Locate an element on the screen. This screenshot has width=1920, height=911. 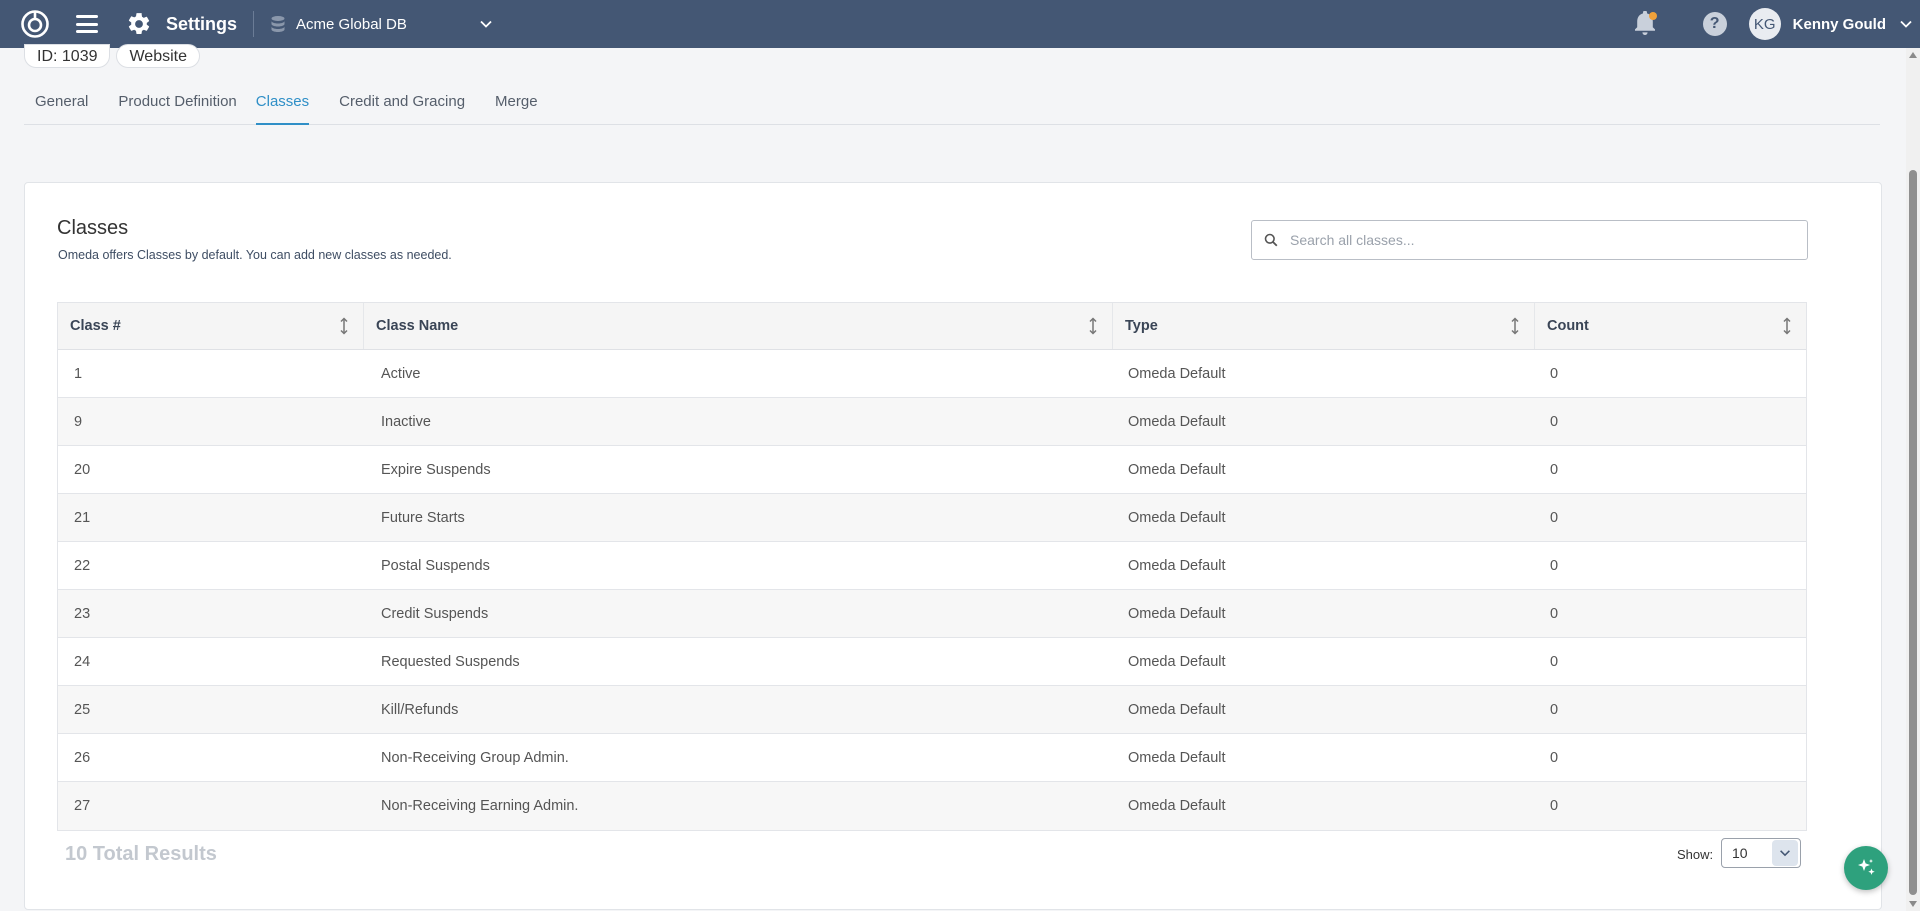
topbar-divider is located at coordinates (254, 24).